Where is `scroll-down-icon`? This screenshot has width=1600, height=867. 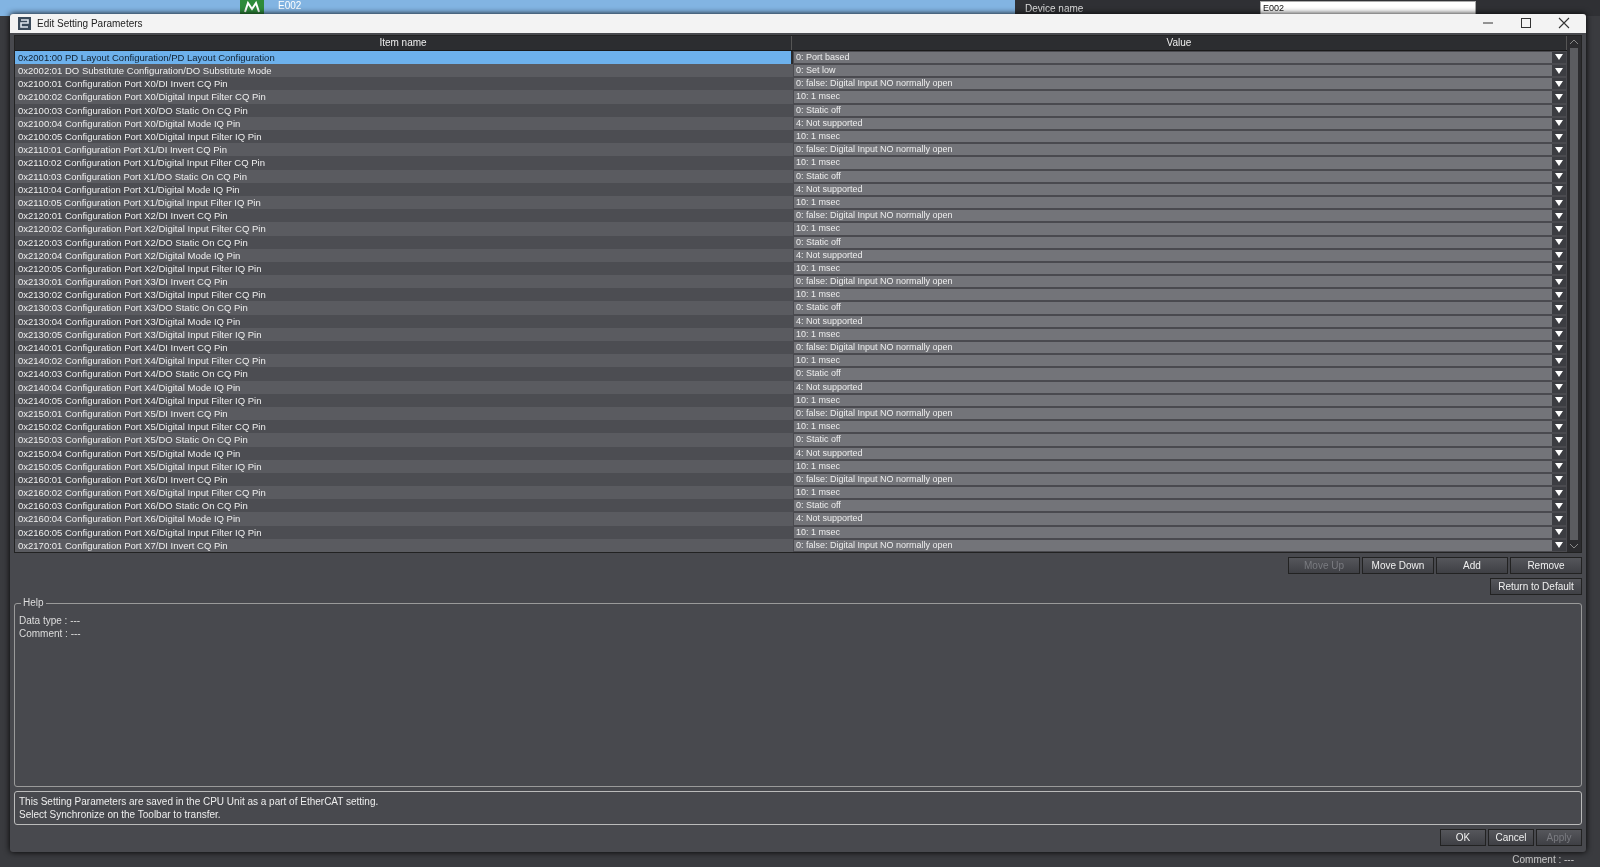
scroll-down-icon is located at coordinates (1574, 546).